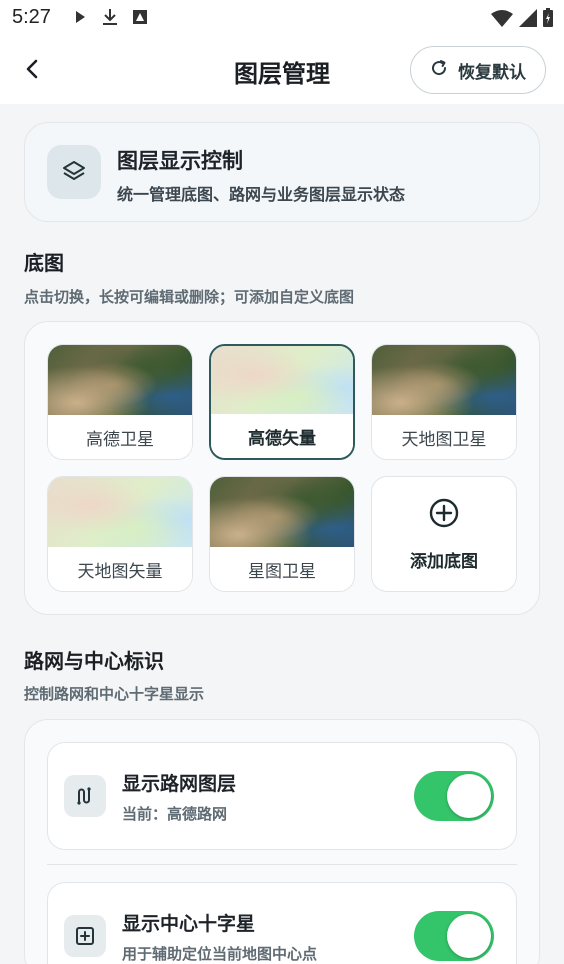  I want to click on download-icon, so click(110, 19).